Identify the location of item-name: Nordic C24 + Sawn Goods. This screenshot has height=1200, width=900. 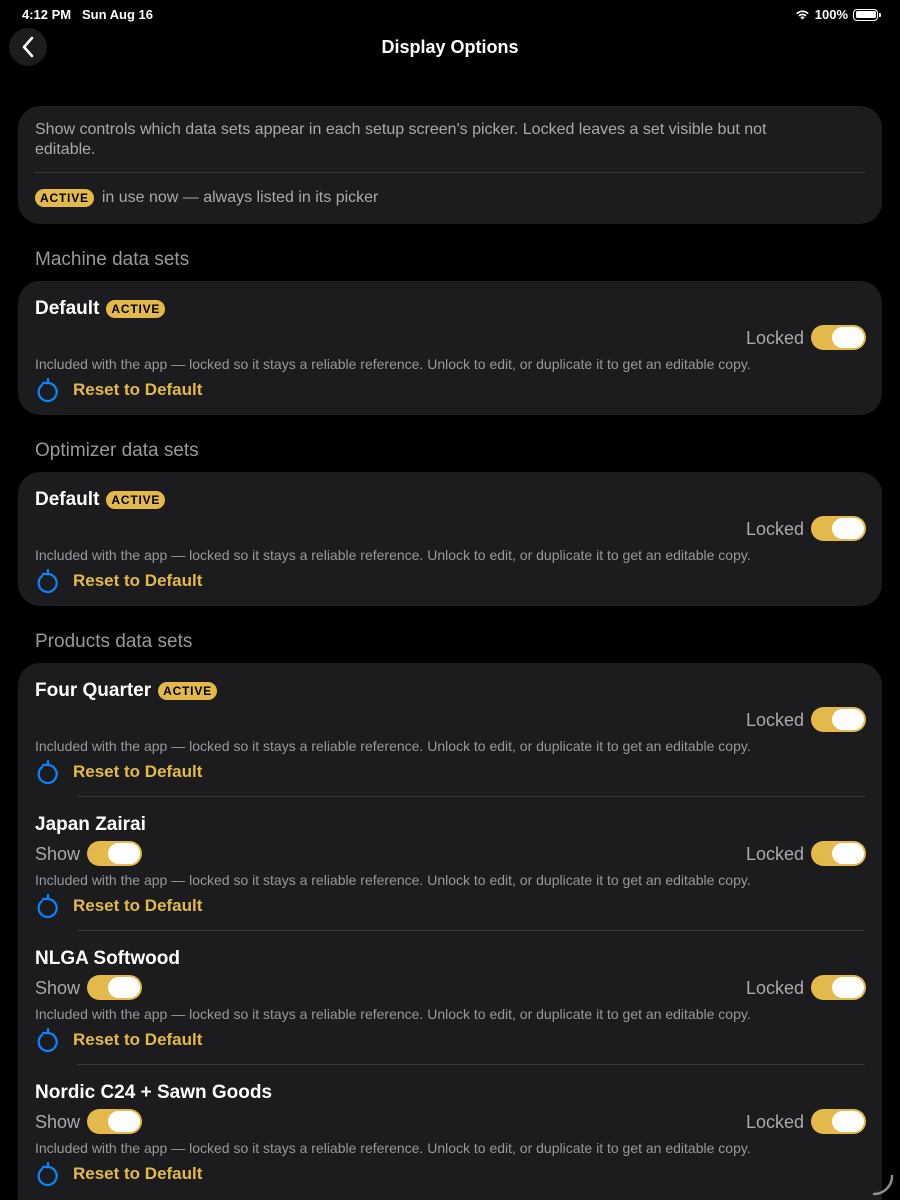
(154, 1092).